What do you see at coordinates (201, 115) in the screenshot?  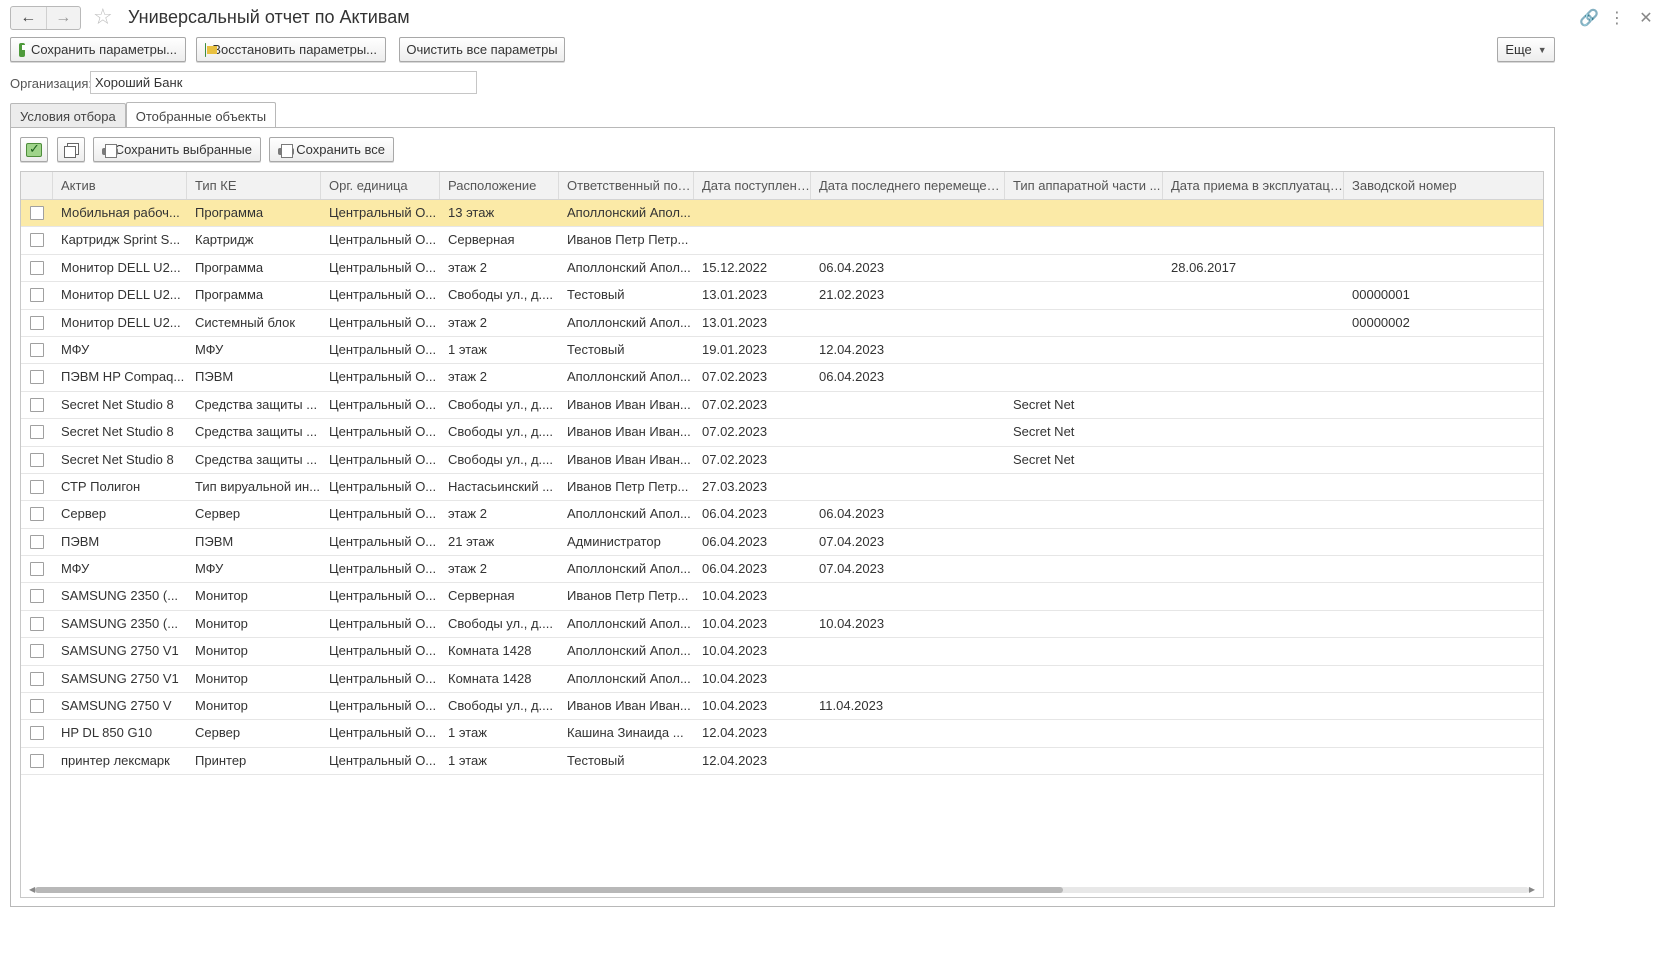 I see `tab-selected-objects: Отобранные объекты` at bounding box center [201, 115].